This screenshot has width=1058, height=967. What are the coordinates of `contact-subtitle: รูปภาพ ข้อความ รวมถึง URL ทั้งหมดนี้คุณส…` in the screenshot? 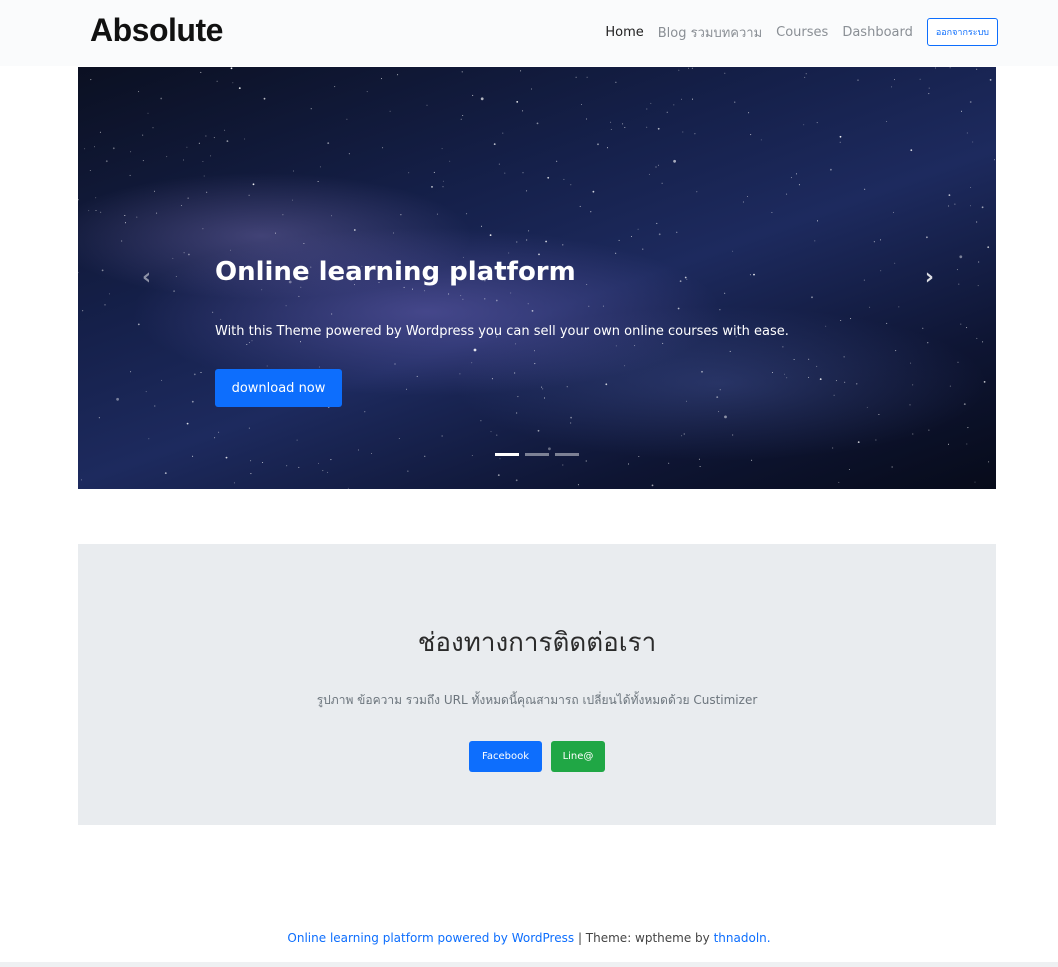 It's located at (537, 700).